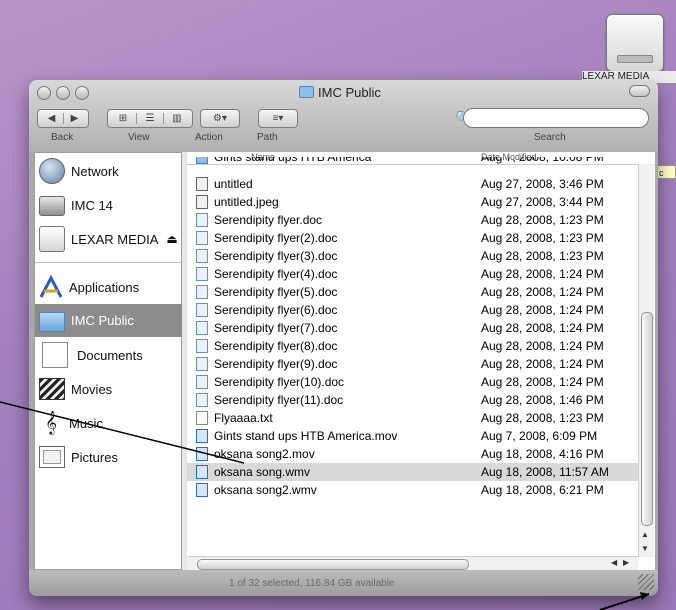 The image size is (676, 610). Describe the element at coordinates (644, 596) in the screenshot. I see `annotation-arrowhead` at that location.